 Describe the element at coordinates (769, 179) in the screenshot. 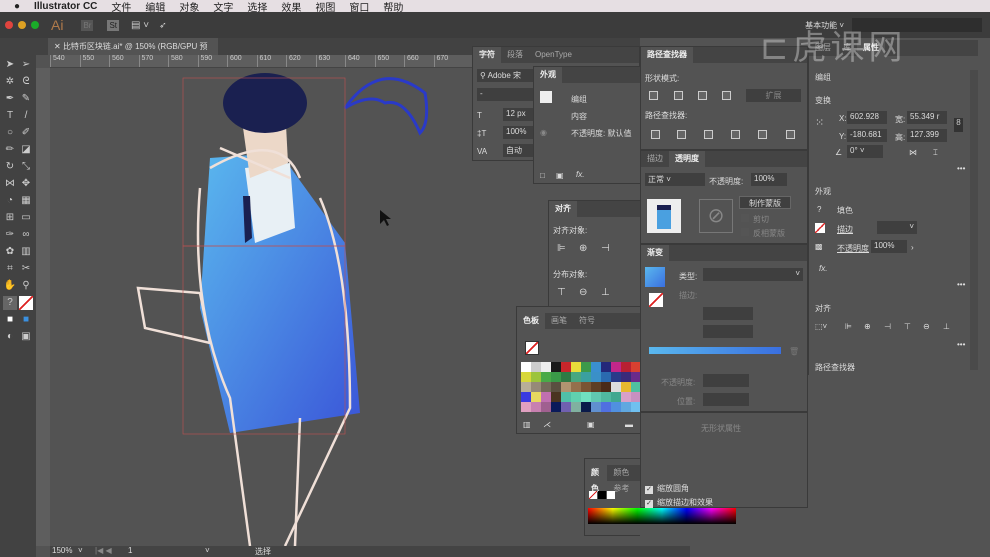

I see `opacity-field: 100%` at that location.